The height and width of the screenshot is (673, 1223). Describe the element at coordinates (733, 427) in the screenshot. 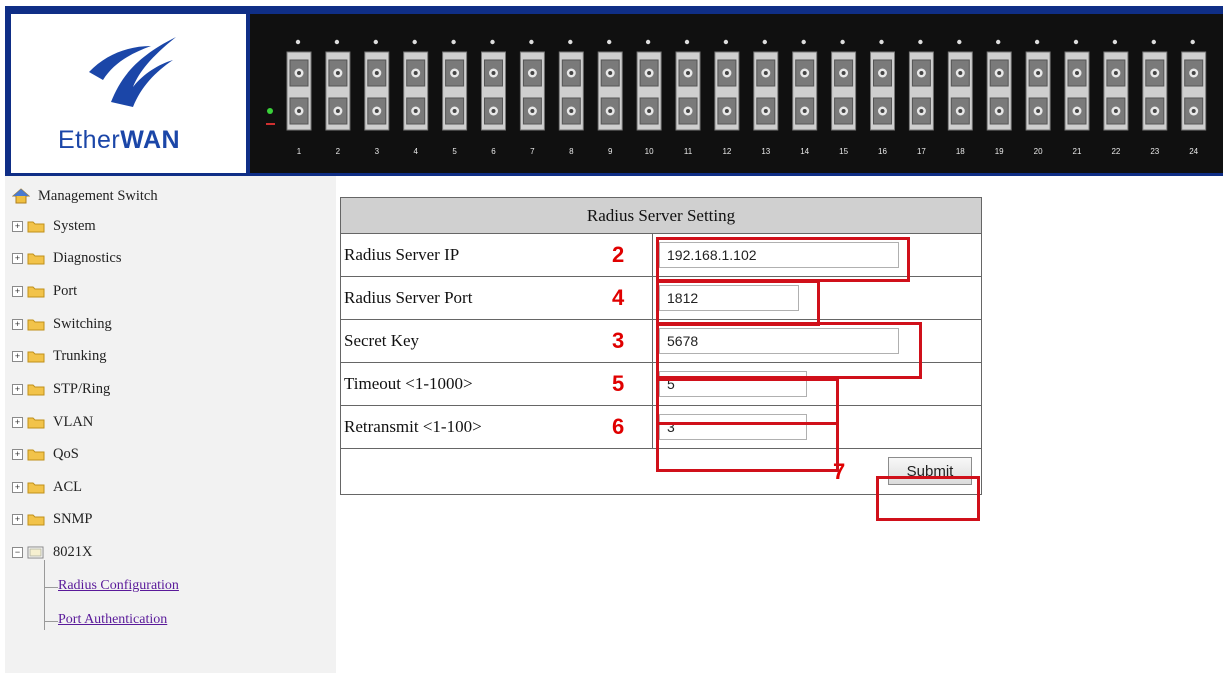

I see `text-input: 3` at that location.